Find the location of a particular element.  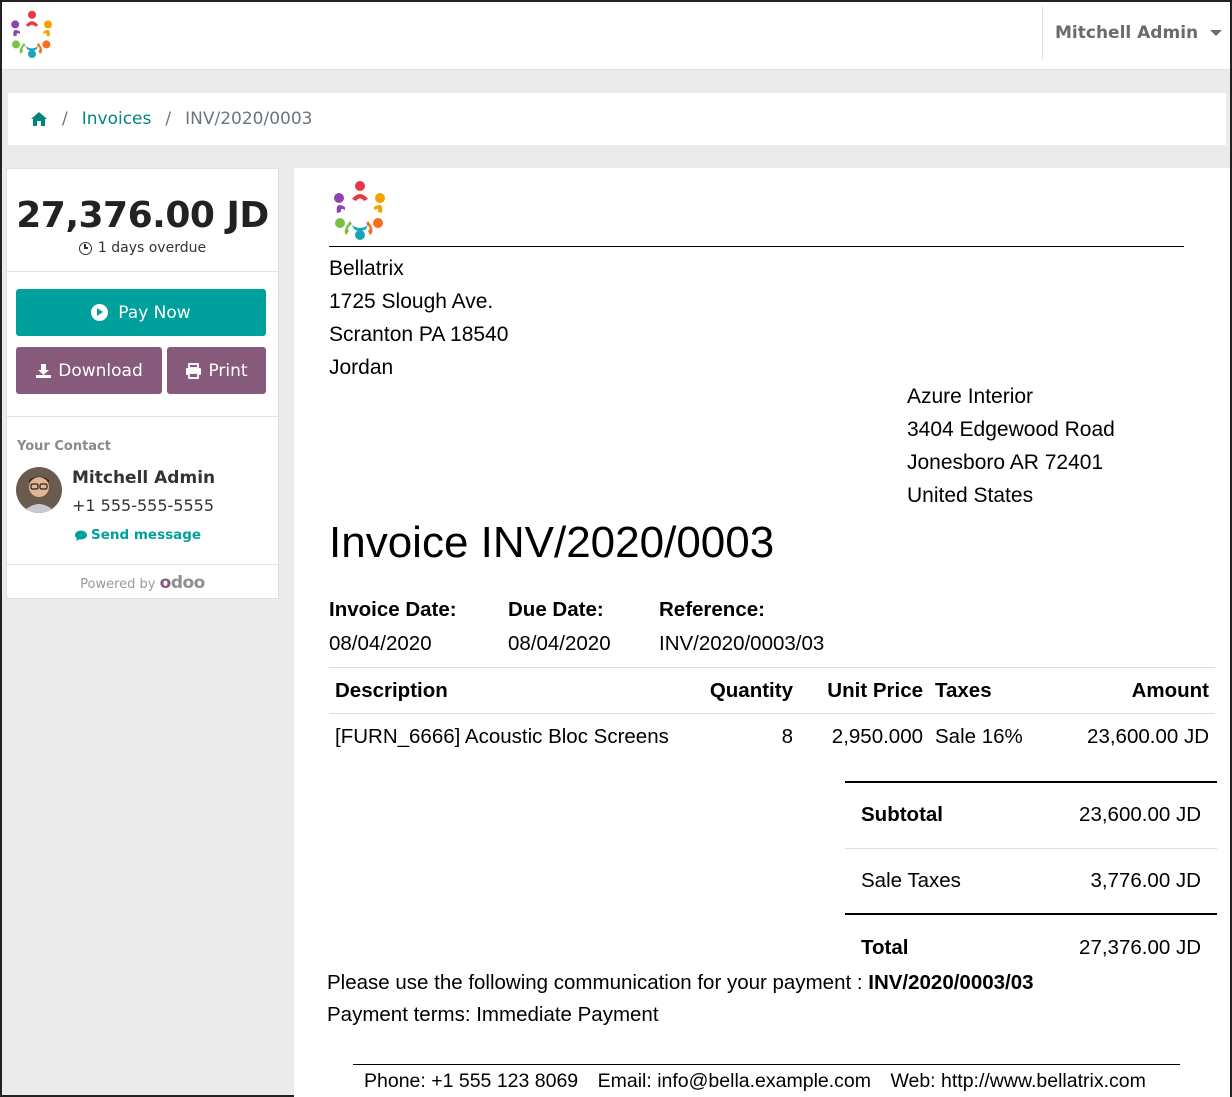

amount-summary: 27,376.00 JD 1 days overdue is located at coordinates (142, 220).